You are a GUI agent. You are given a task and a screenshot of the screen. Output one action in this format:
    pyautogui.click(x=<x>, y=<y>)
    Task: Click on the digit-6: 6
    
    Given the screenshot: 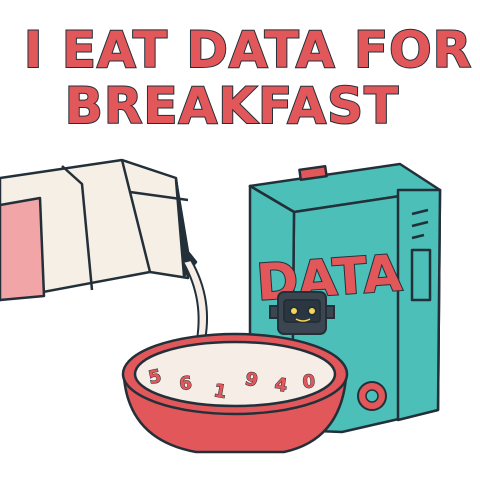 What is the action you would take?
    pyautogui.click(x=185, y=384)
    